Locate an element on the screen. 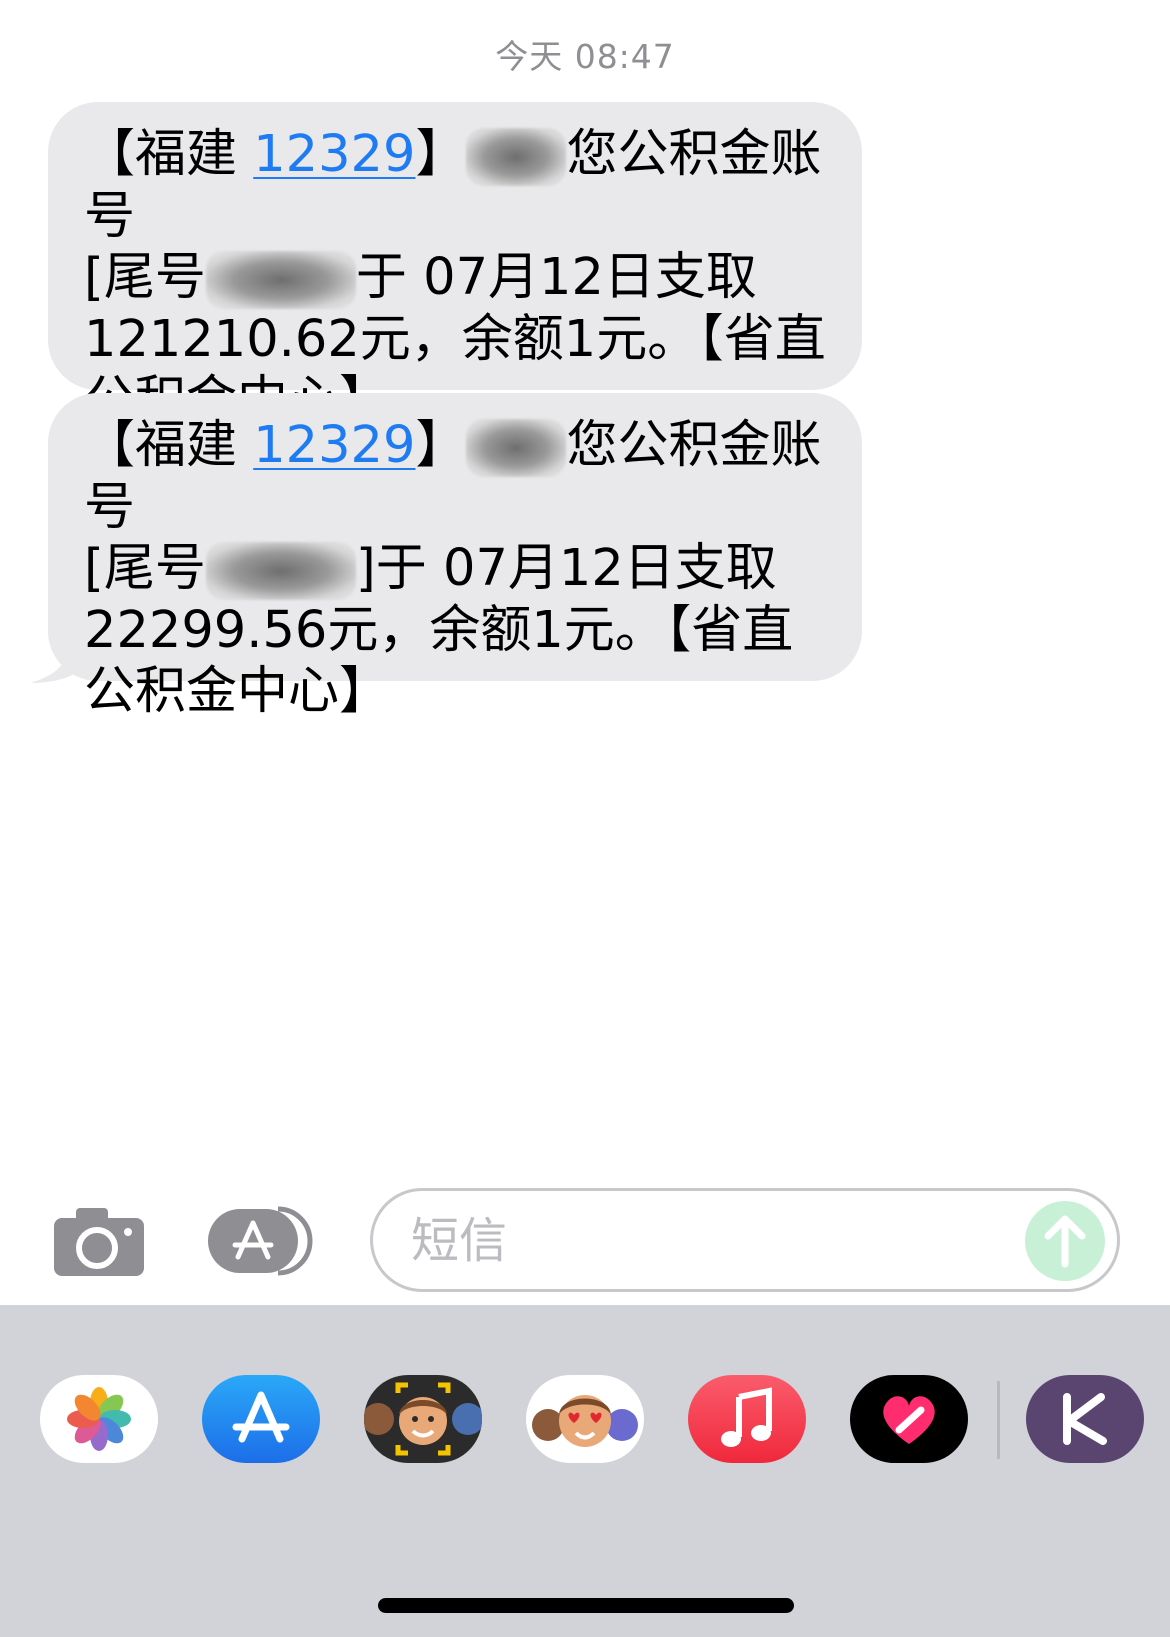 The image size is (1170, 1637). message-text: ]于 07月12日支取 is located at coordinates (566, 568).